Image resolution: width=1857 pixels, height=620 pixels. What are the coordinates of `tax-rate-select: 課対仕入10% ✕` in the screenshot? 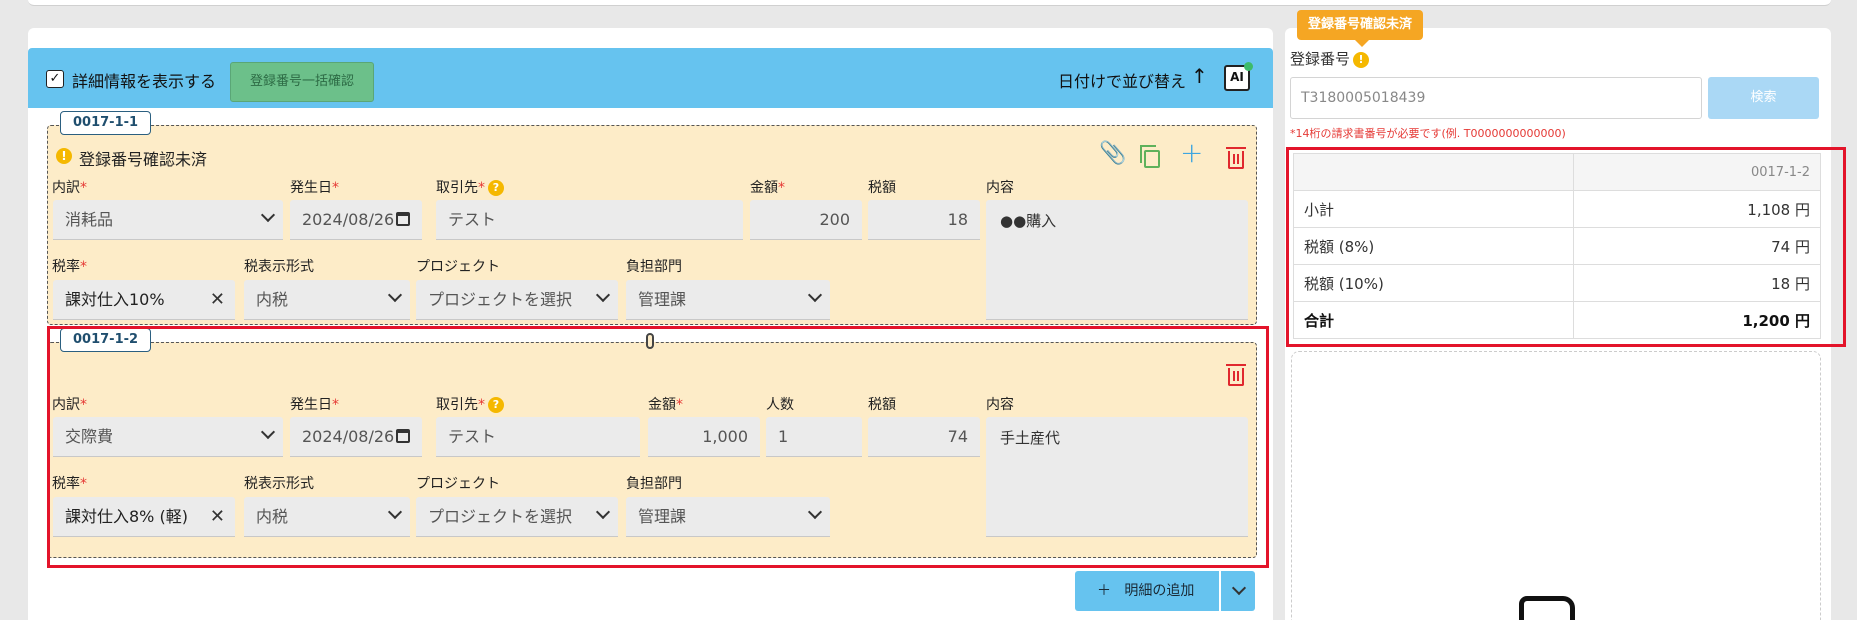 It's located at (144, 300).